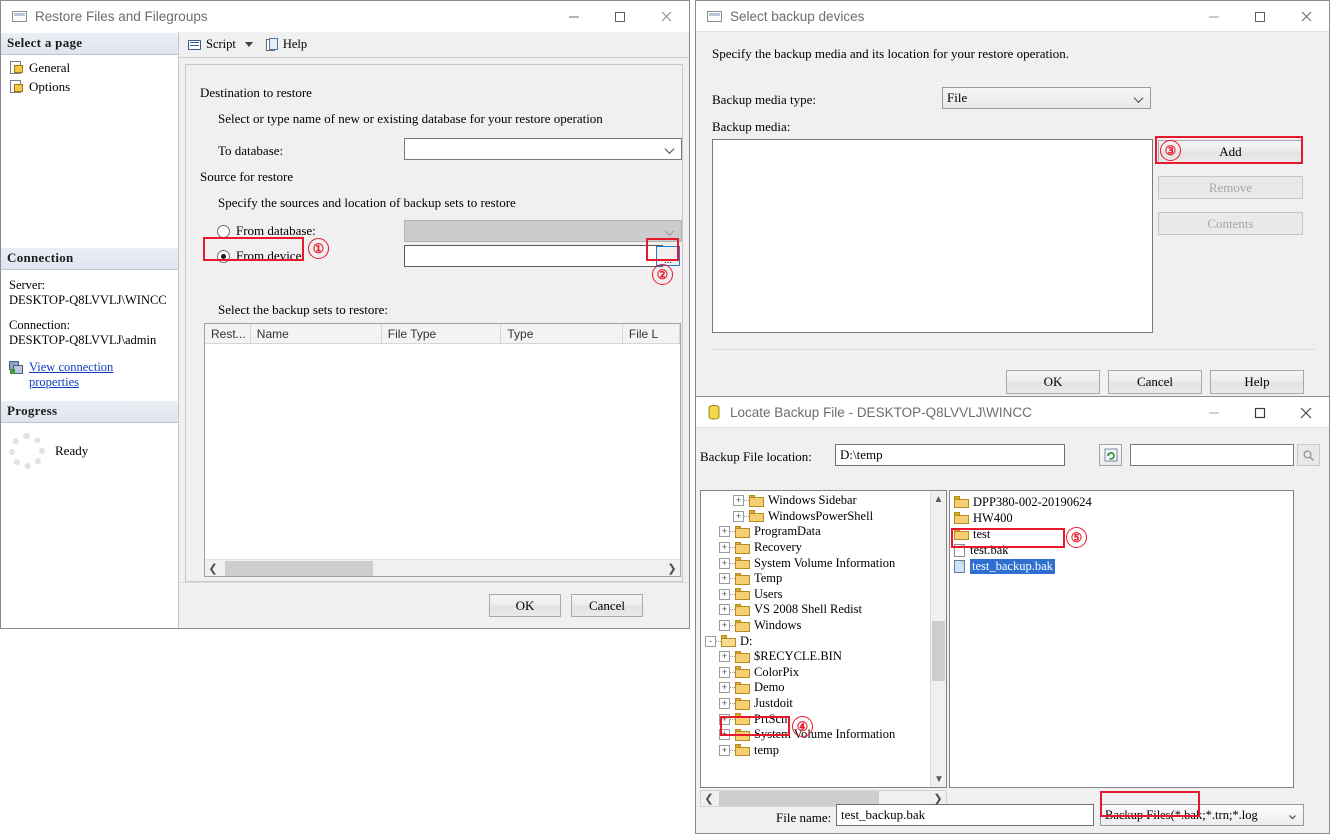  What do you see at coordinates (1121, 502) in the screenshot?
I see `file-list-item: DPP380-002-20190624` at bounding box center [1121, 502].